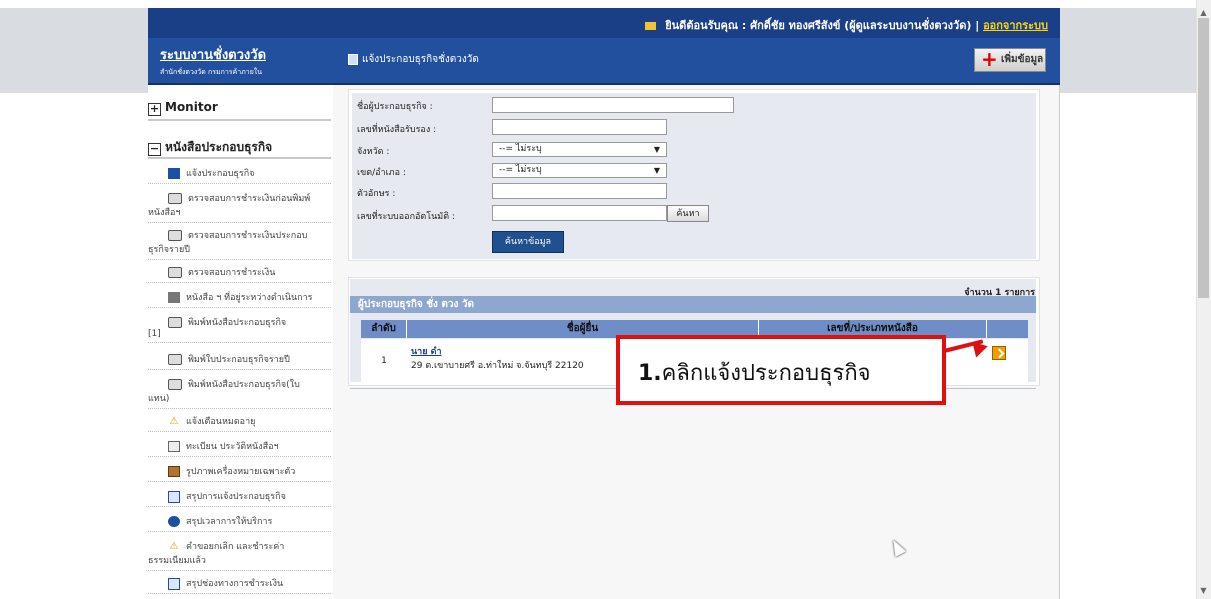 This screenshot has width=1211, height=599. Describe the element at coordinates (416, 304) in the screenshot. I see `results-title: ผู้ประกอบธุรกิจ ชั่ง ตวง วัด` at that location.